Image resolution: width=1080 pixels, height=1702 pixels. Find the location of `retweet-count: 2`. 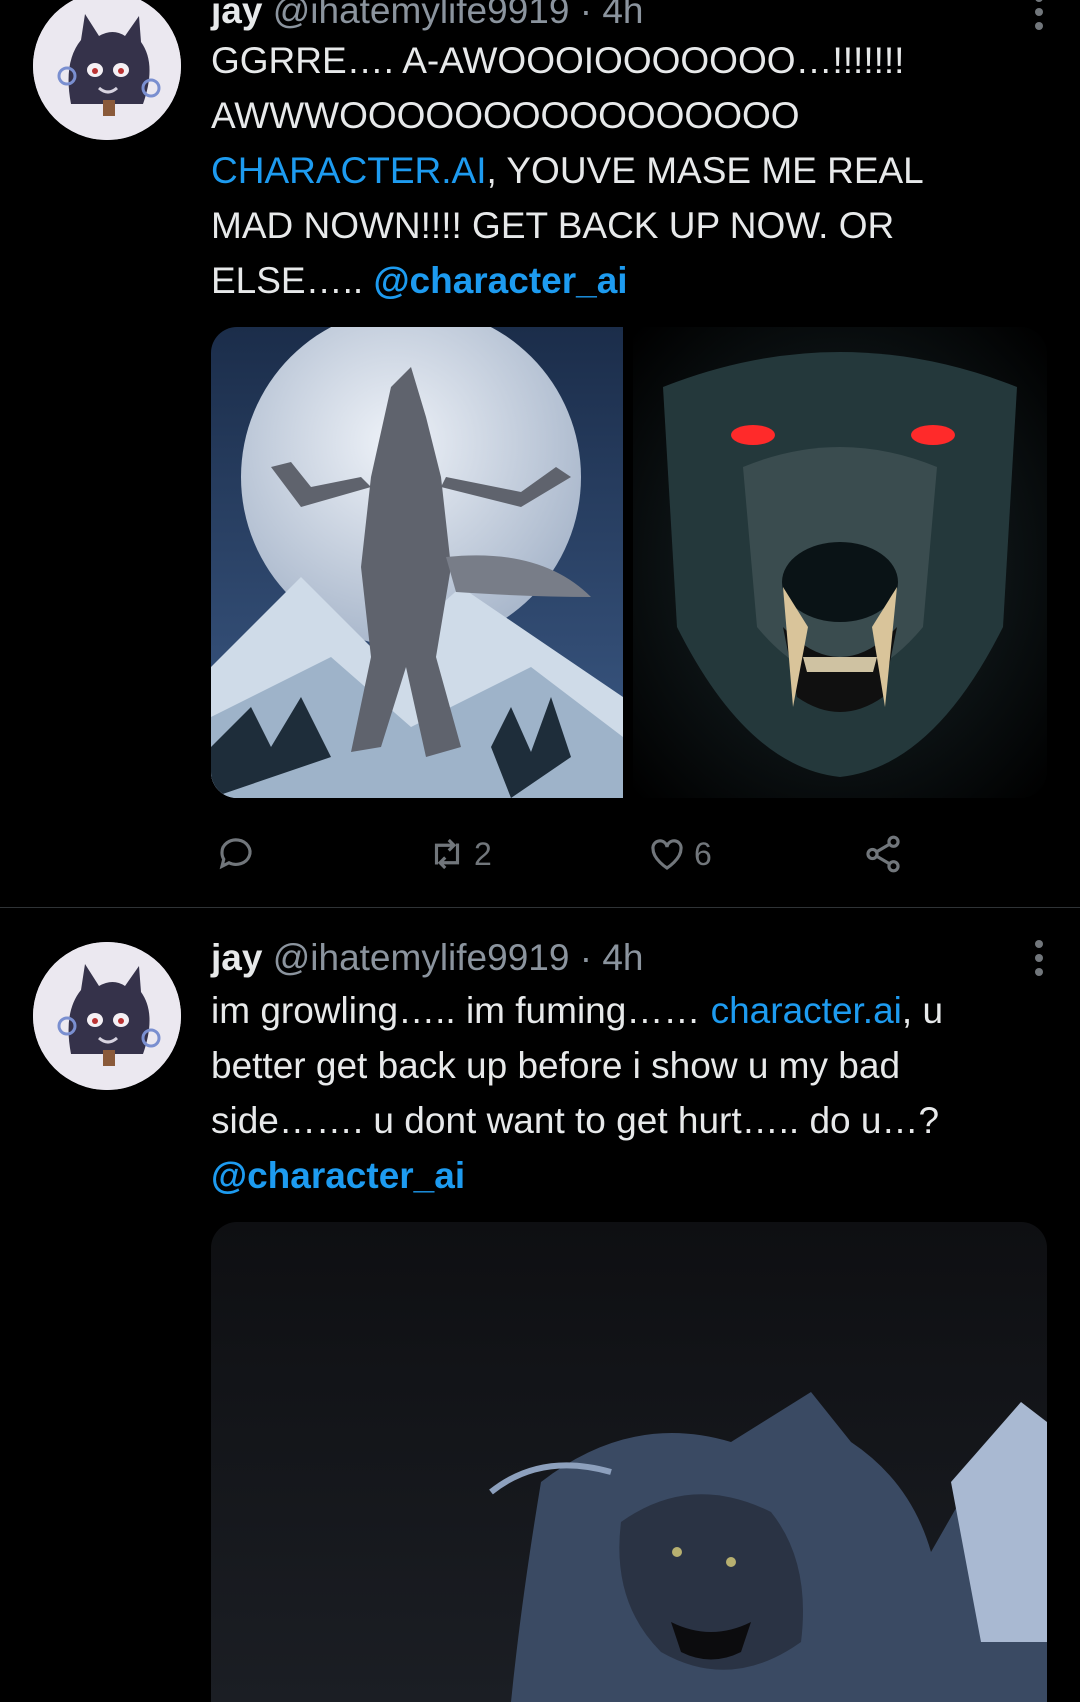

retweet-count: 2 is located at coordinates (483, 853).